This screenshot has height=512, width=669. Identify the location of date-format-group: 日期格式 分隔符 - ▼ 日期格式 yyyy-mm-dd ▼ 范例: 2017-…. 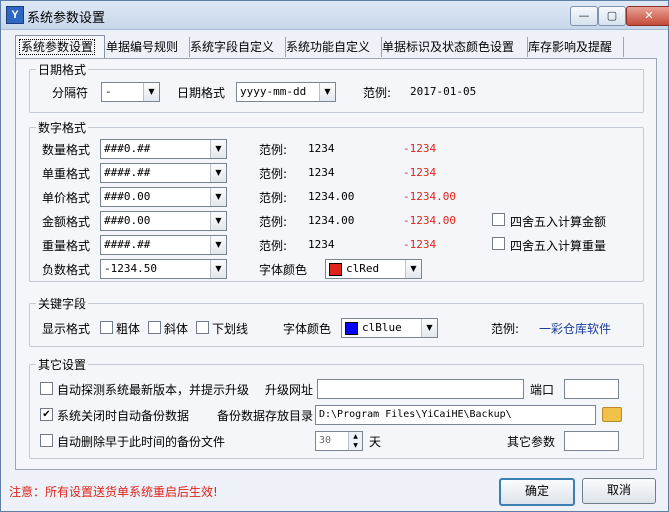
(336, 87).